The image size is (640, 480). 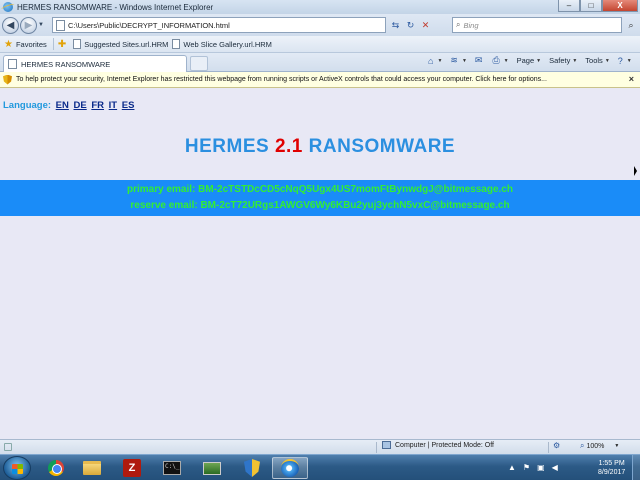 What do you see at coordinates (252, 468) in the screenshot?
I see `taskbar-security-center` at bounding box center [252, 468].